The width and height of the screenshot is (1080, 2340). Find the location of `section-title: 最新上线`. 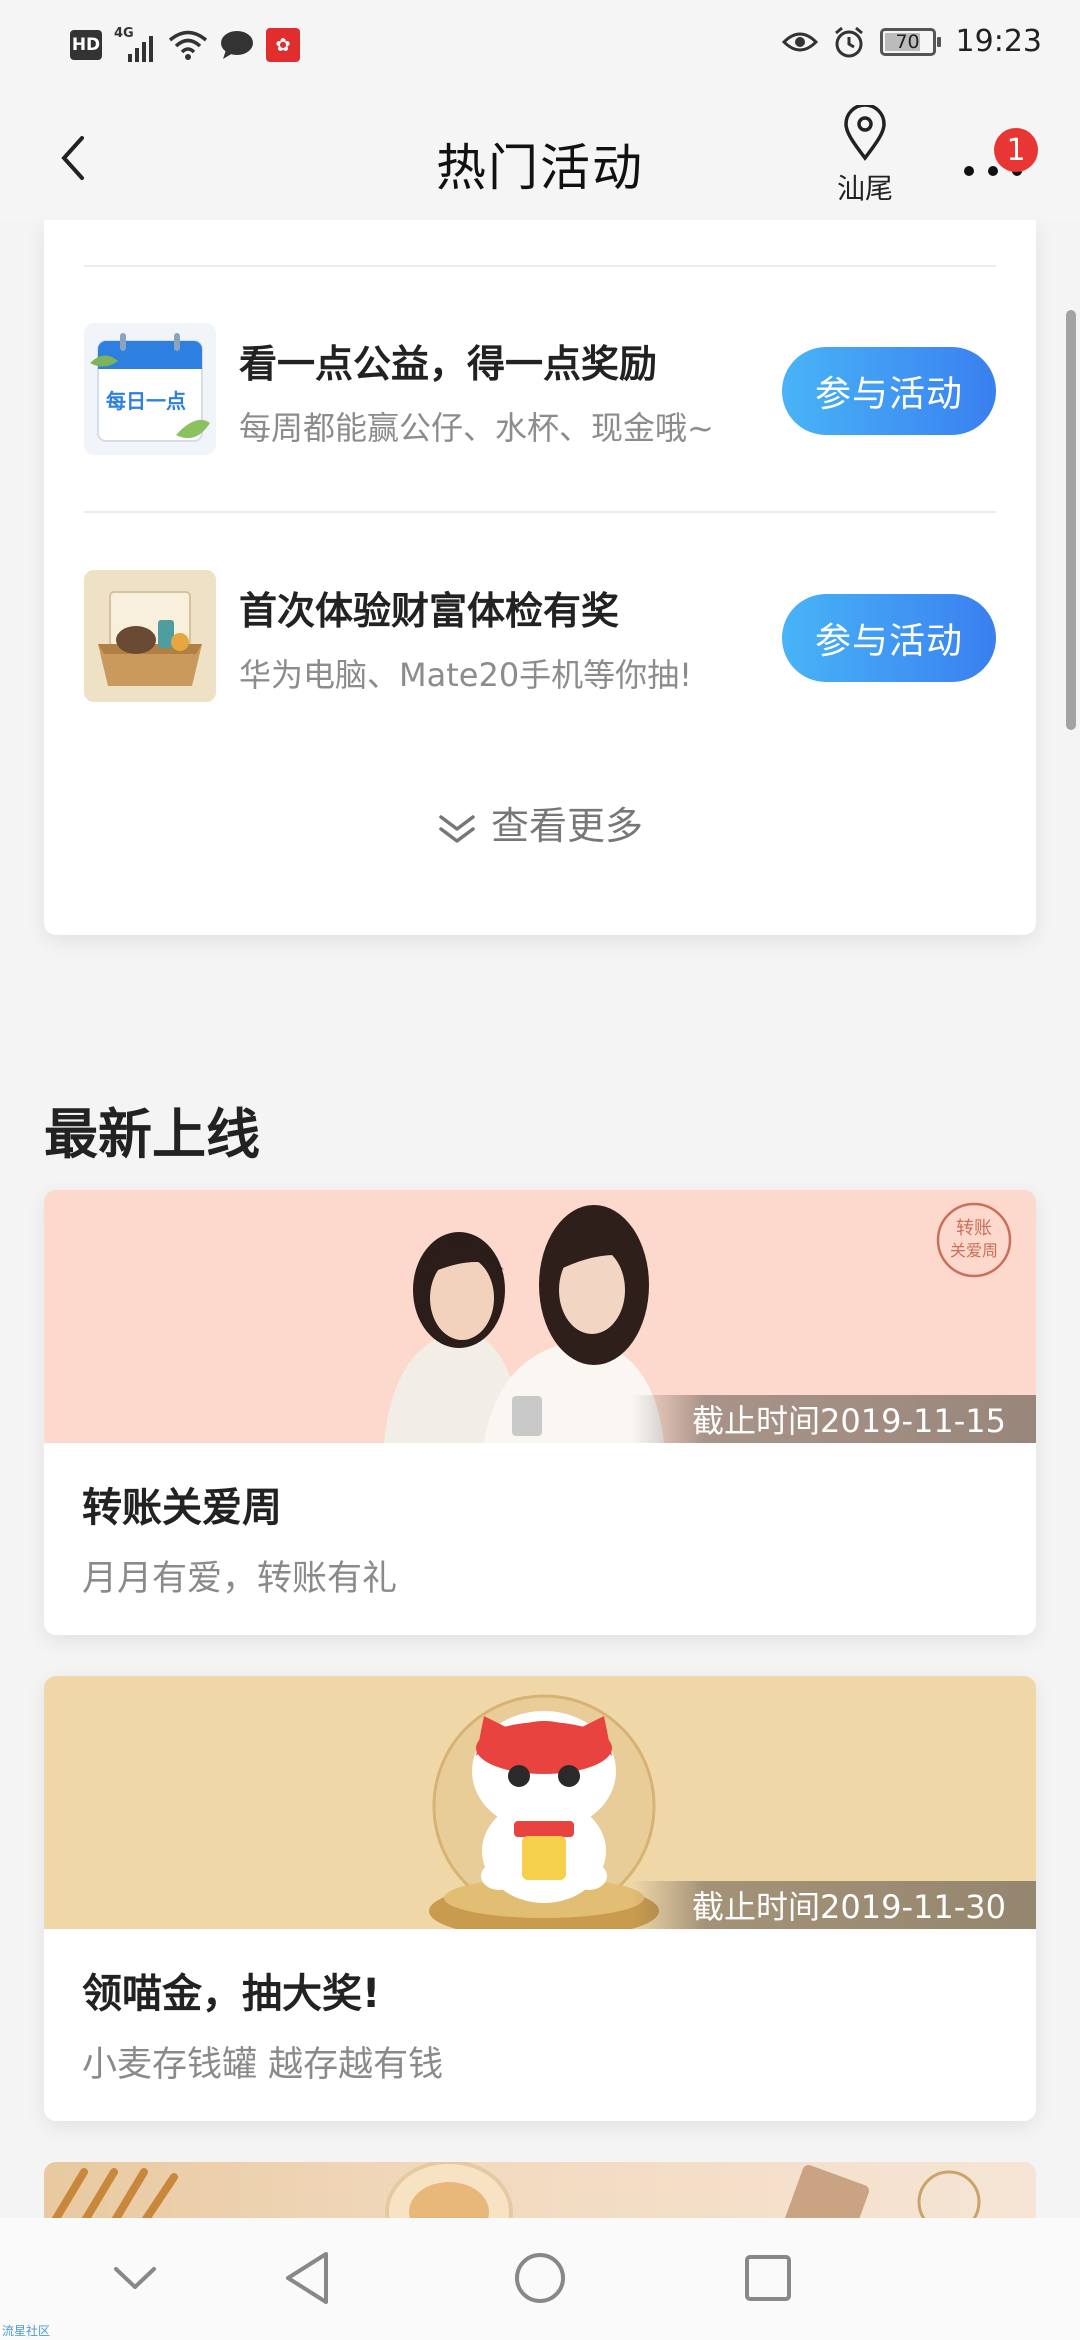

section-title: 最新上线 is located at coordinates (152, 1134).